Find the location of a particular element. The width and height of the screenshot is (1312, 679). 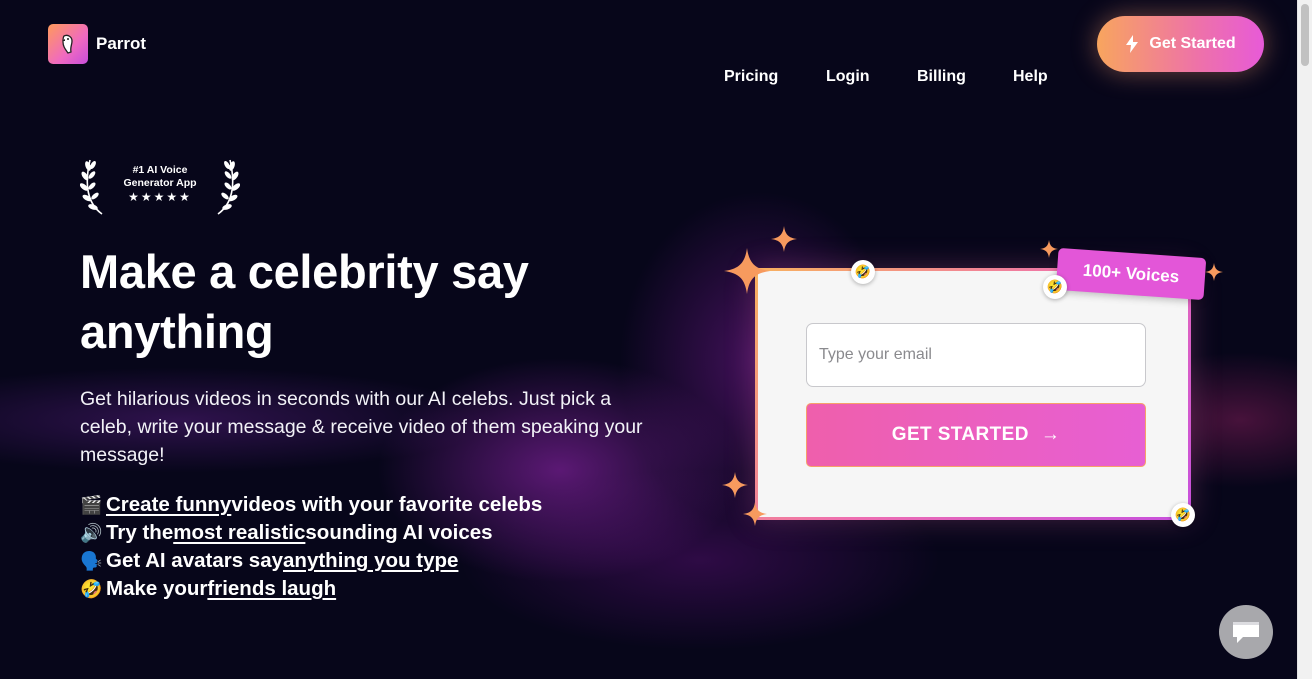

brand-logo: Parrot is located at coordinates (97, 44).